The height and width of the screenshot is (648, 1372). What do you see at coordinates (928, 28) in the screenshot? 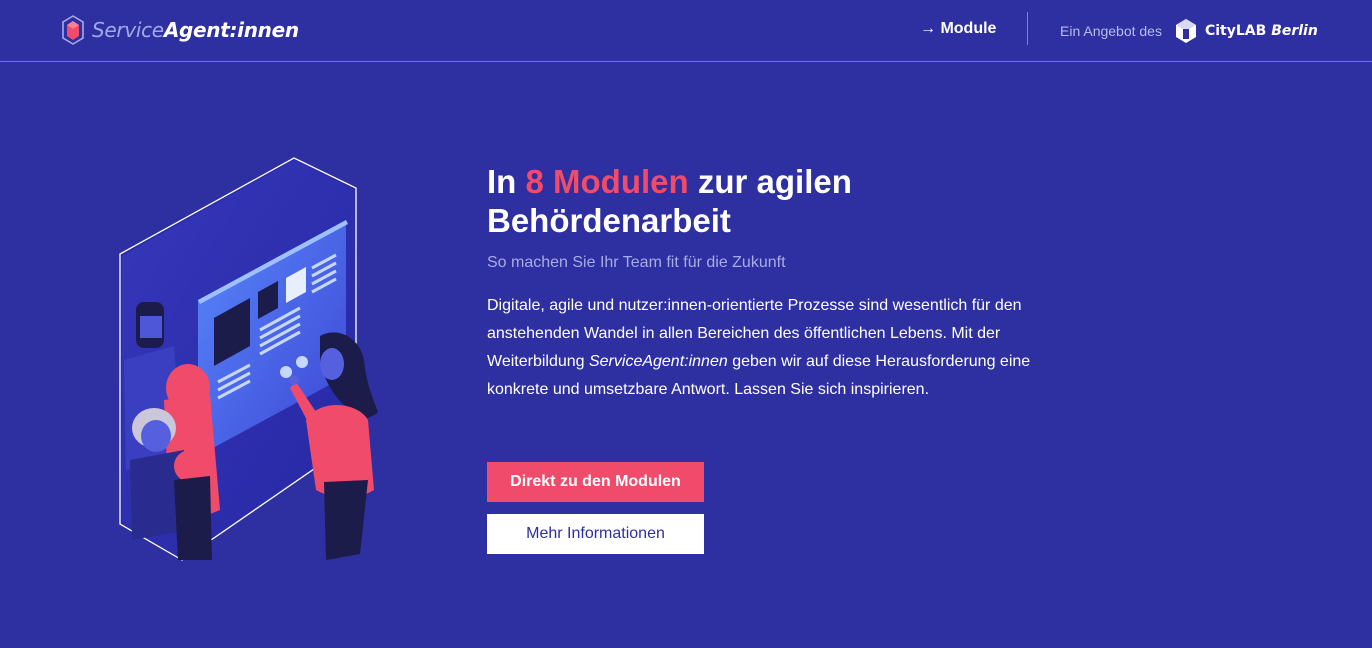
I see `arrow-right-icon: →` at bounding box center [928, 28].